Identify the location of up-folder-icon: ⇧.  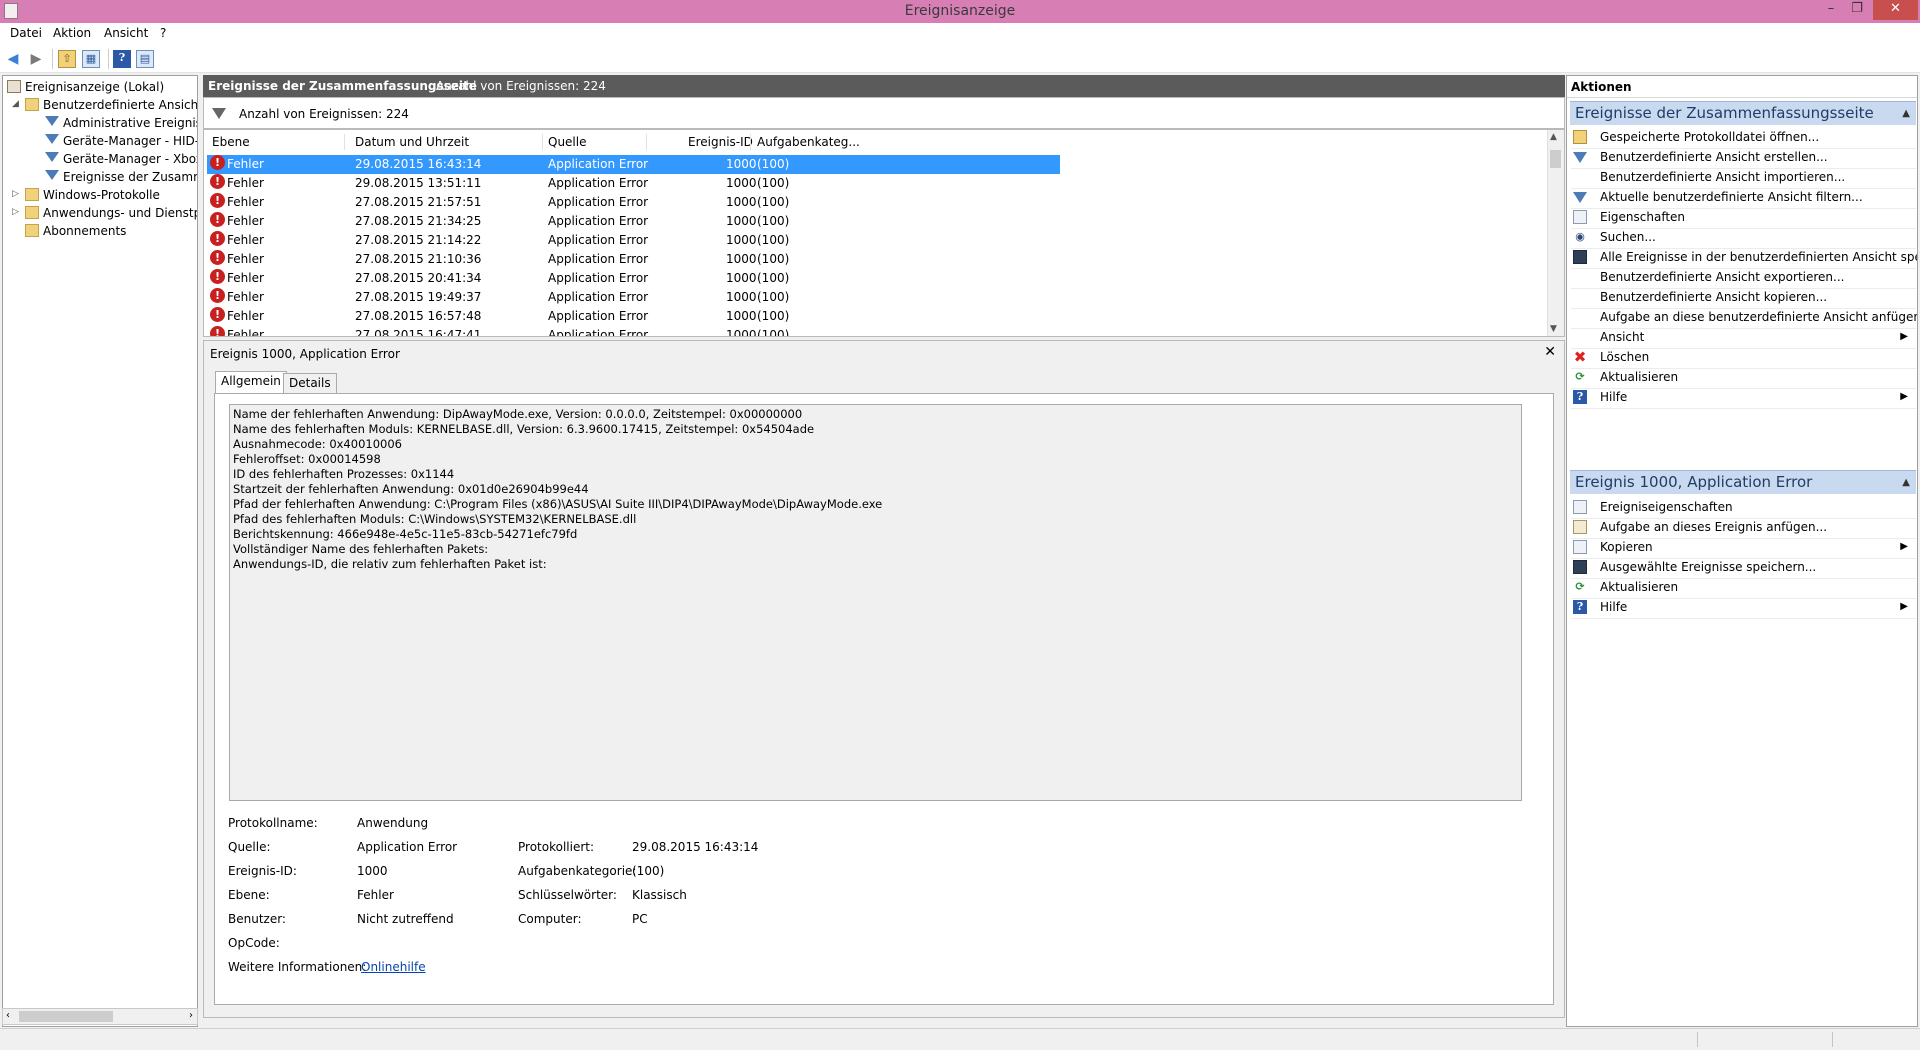
(67, 59).